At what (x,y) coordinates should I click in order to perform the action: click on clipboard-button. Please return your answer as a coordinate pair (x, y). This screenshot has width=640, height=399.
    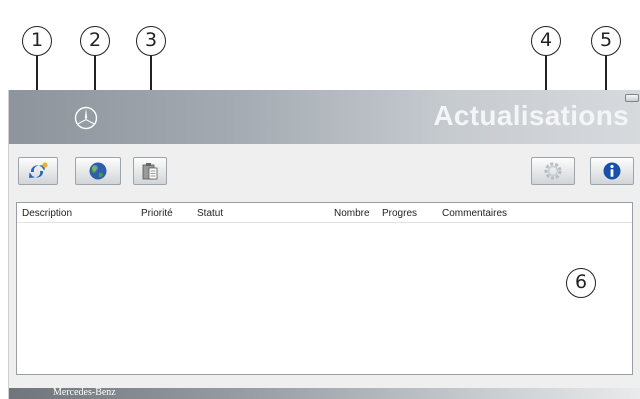
    Looking at the image, I should click on (150, 171).